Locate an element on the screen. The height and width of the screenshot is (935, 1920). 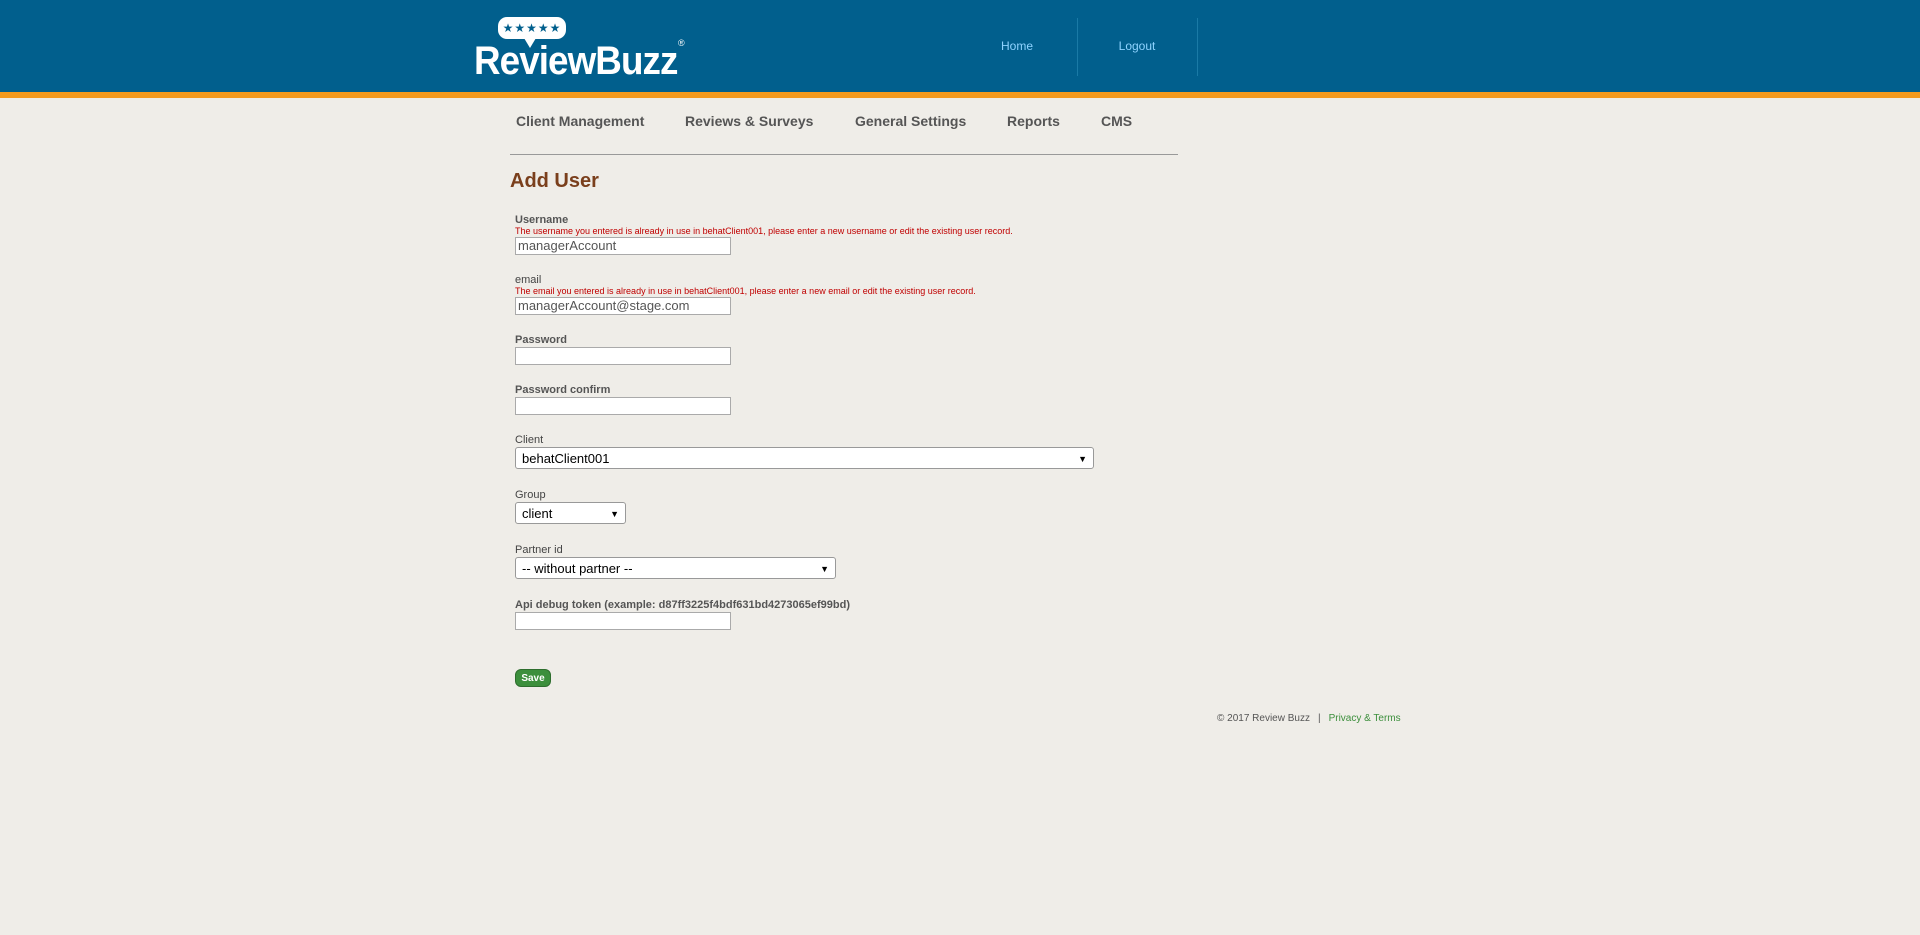
partner-select-value: -- without partner -- is located at coordinates (577, 568).